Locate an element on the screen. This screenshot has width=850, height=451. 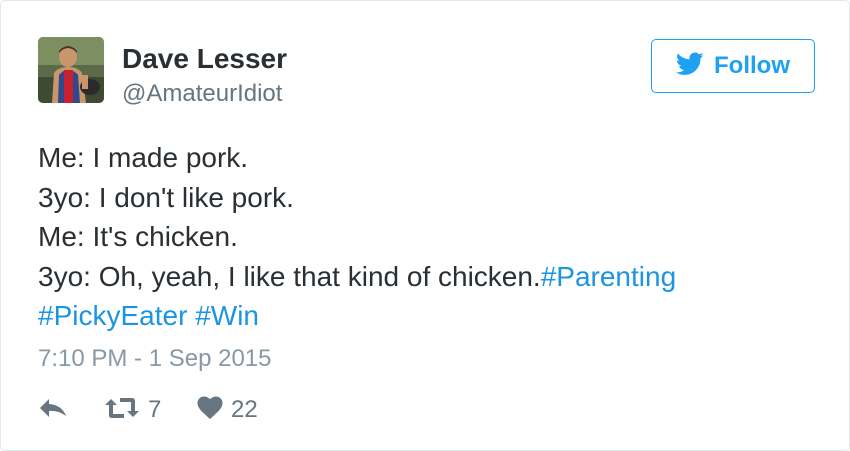
tweet-line: #PickyEater #Win is located at coordinates (428, 316).